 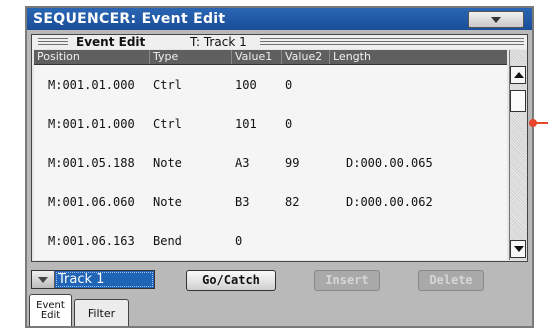 I want to click on event-value1: A3, so click(x=242, y=163).